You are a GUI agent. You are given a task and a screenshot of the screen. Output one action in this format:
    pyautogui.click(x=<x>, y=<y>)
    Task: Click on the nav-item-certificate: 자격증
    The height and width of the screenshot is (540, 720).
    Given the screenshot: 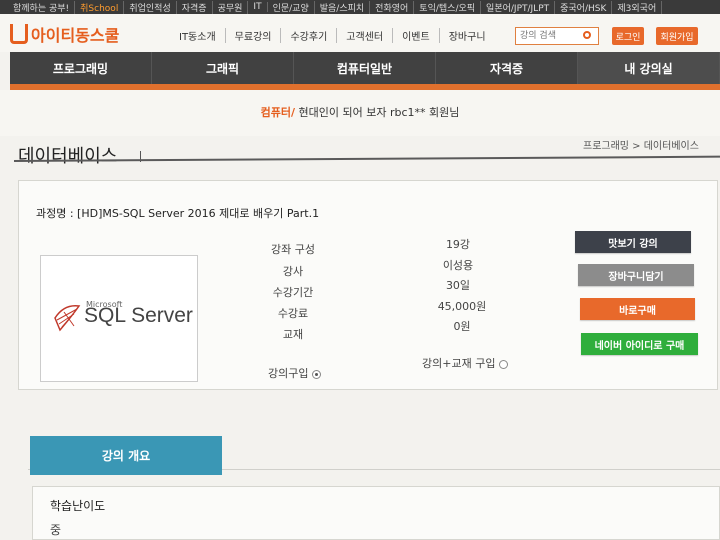 What is the action you would take?
    pyautogui.click(x=507, y=68)
    